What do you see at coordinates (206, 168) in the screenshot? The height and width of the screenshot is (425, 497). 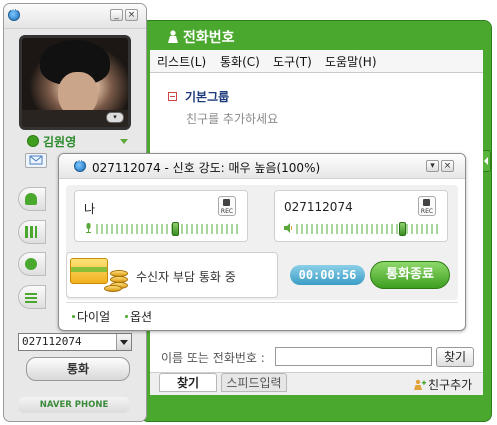 I see `call-title: 027112074 - 신호 강도: 매우 높음(100%)` at bounding box center [206, 168].